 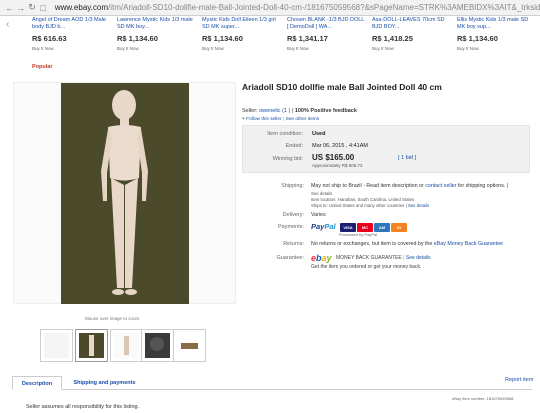 What do you see at coordinates (7, 24) in the screenshot?
I see `carousel-prev-icon: ‹` at bounding box center [7, 24].